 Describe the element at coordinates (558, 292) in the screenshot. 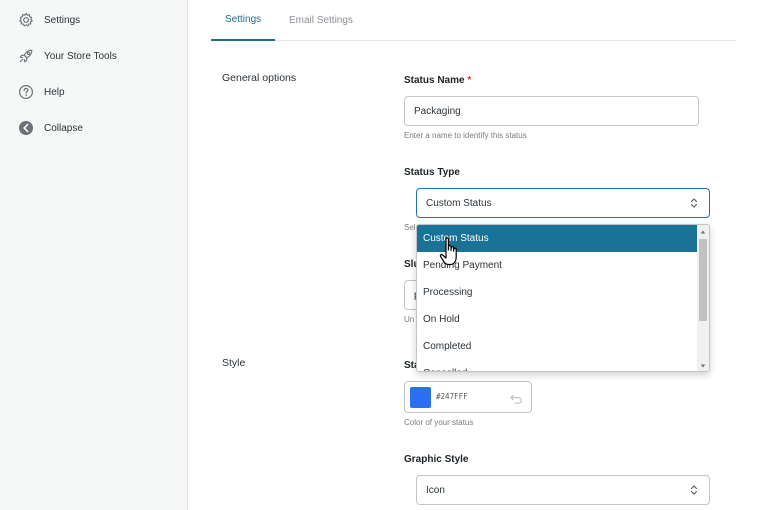

I see `dropdown-option: Processing` at that location.